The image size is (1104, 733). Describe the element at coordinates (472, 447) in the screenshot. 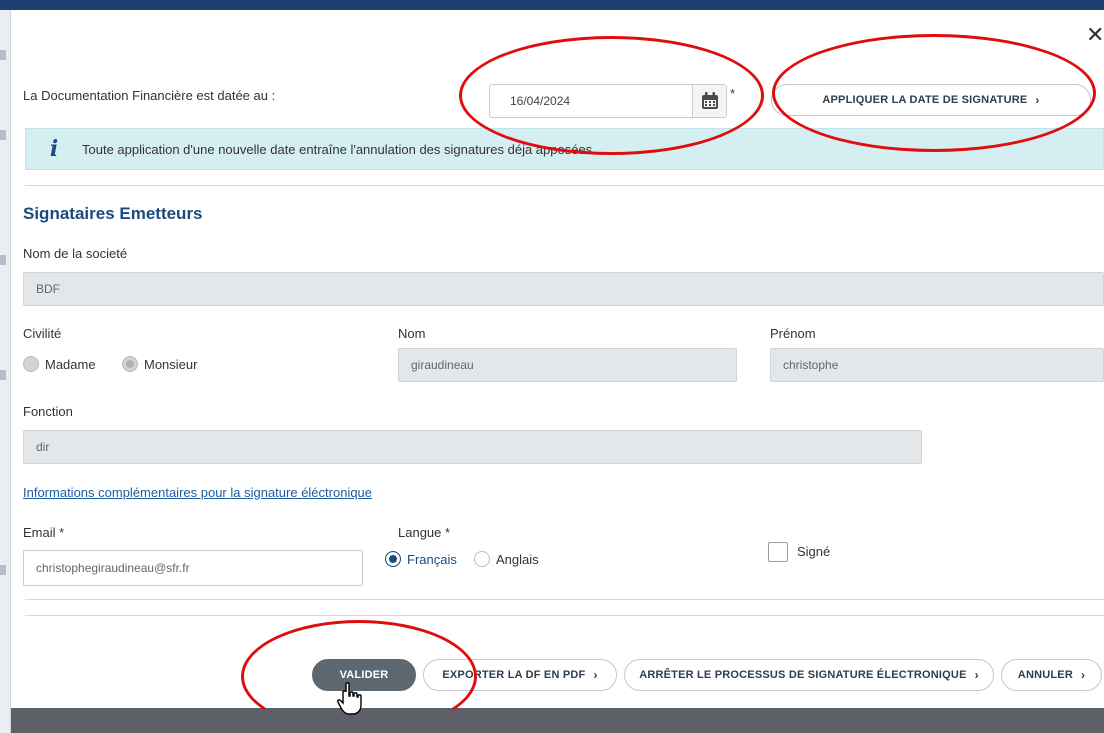

I see `function-field: dir` at that location.